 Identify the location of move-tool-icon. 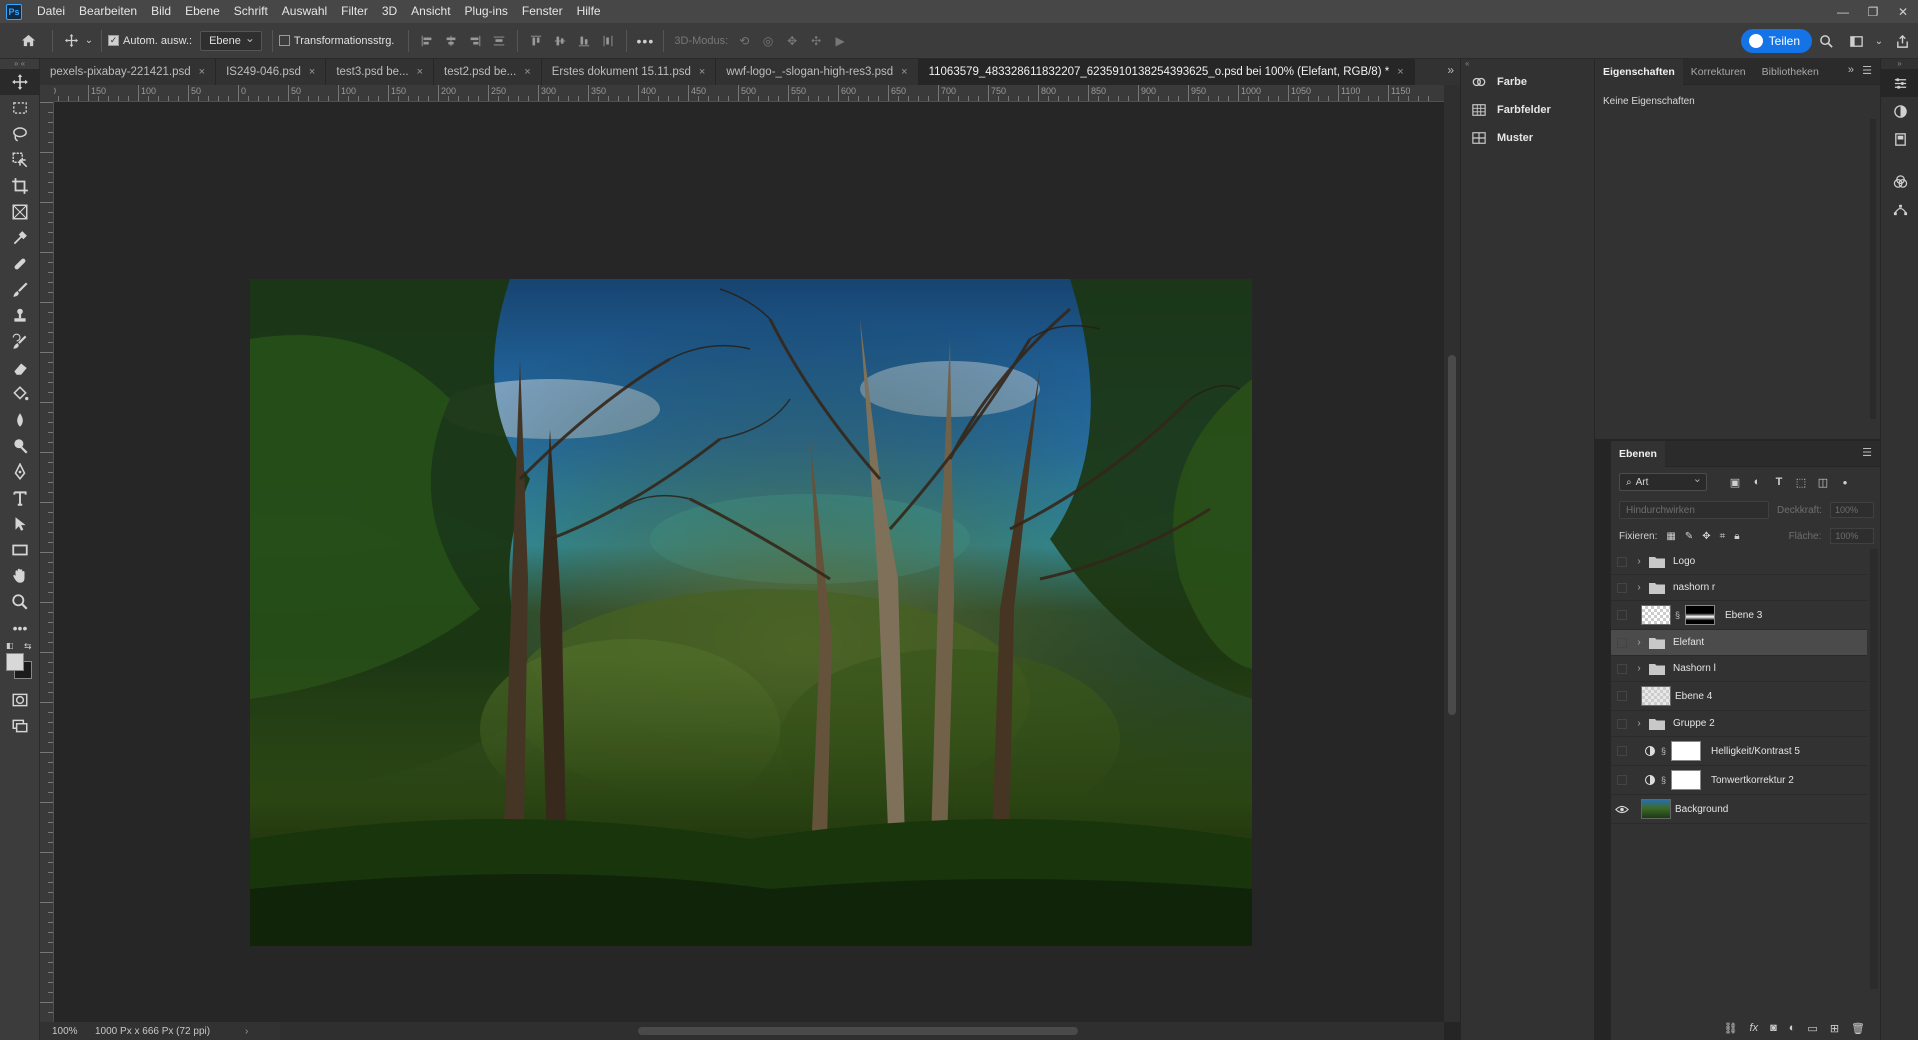
(71, 41).